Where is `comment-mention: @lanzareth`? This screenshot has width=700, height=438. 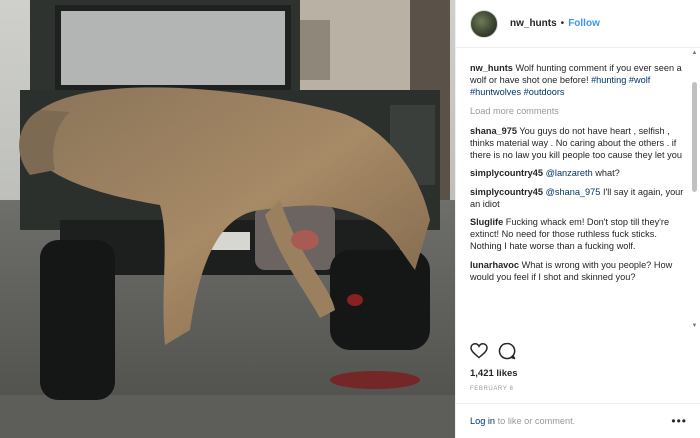 comment-mention: @lanzareth is located at coordinates (569, 173).